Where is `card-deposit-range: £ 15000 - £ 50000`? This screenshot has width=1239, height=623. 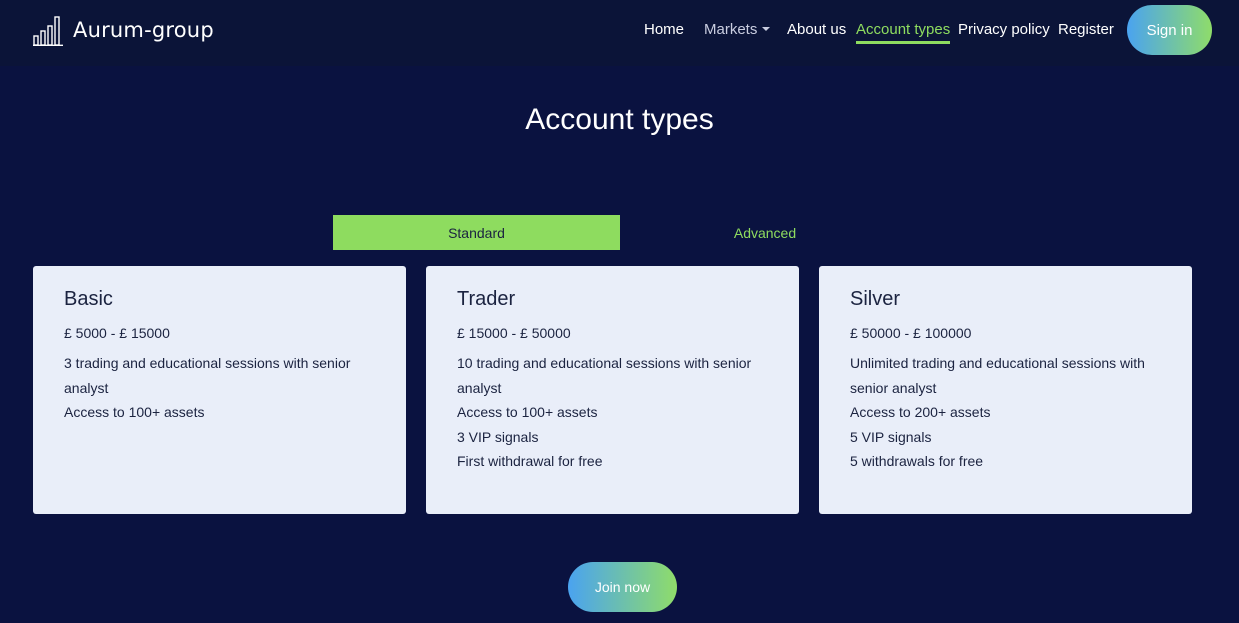 card-deposit-range: £ 15000 - £ 50000 is located at coordinates (514, 333).